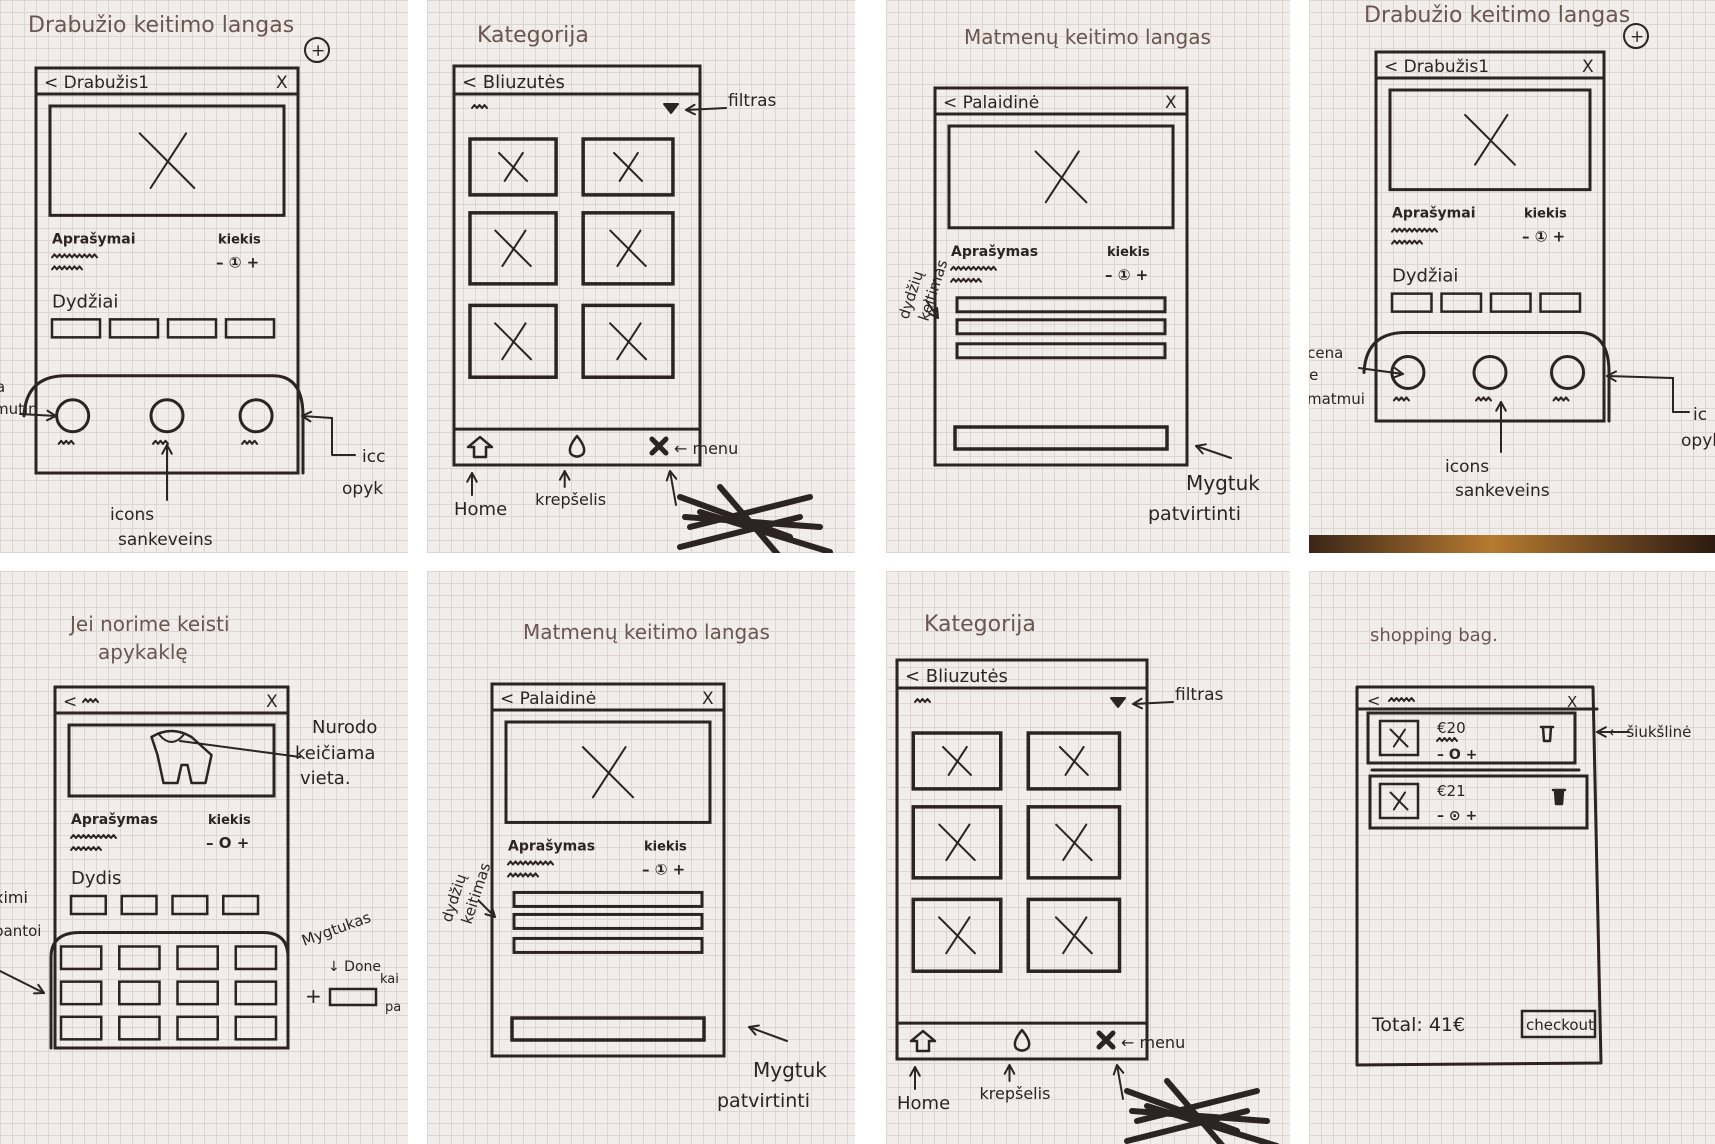 The image size is (1715, 1144). What do you see at coordinates (1559, 797) in the screenshot?
I see `trash-icon` at bounding box center [1559, 797].